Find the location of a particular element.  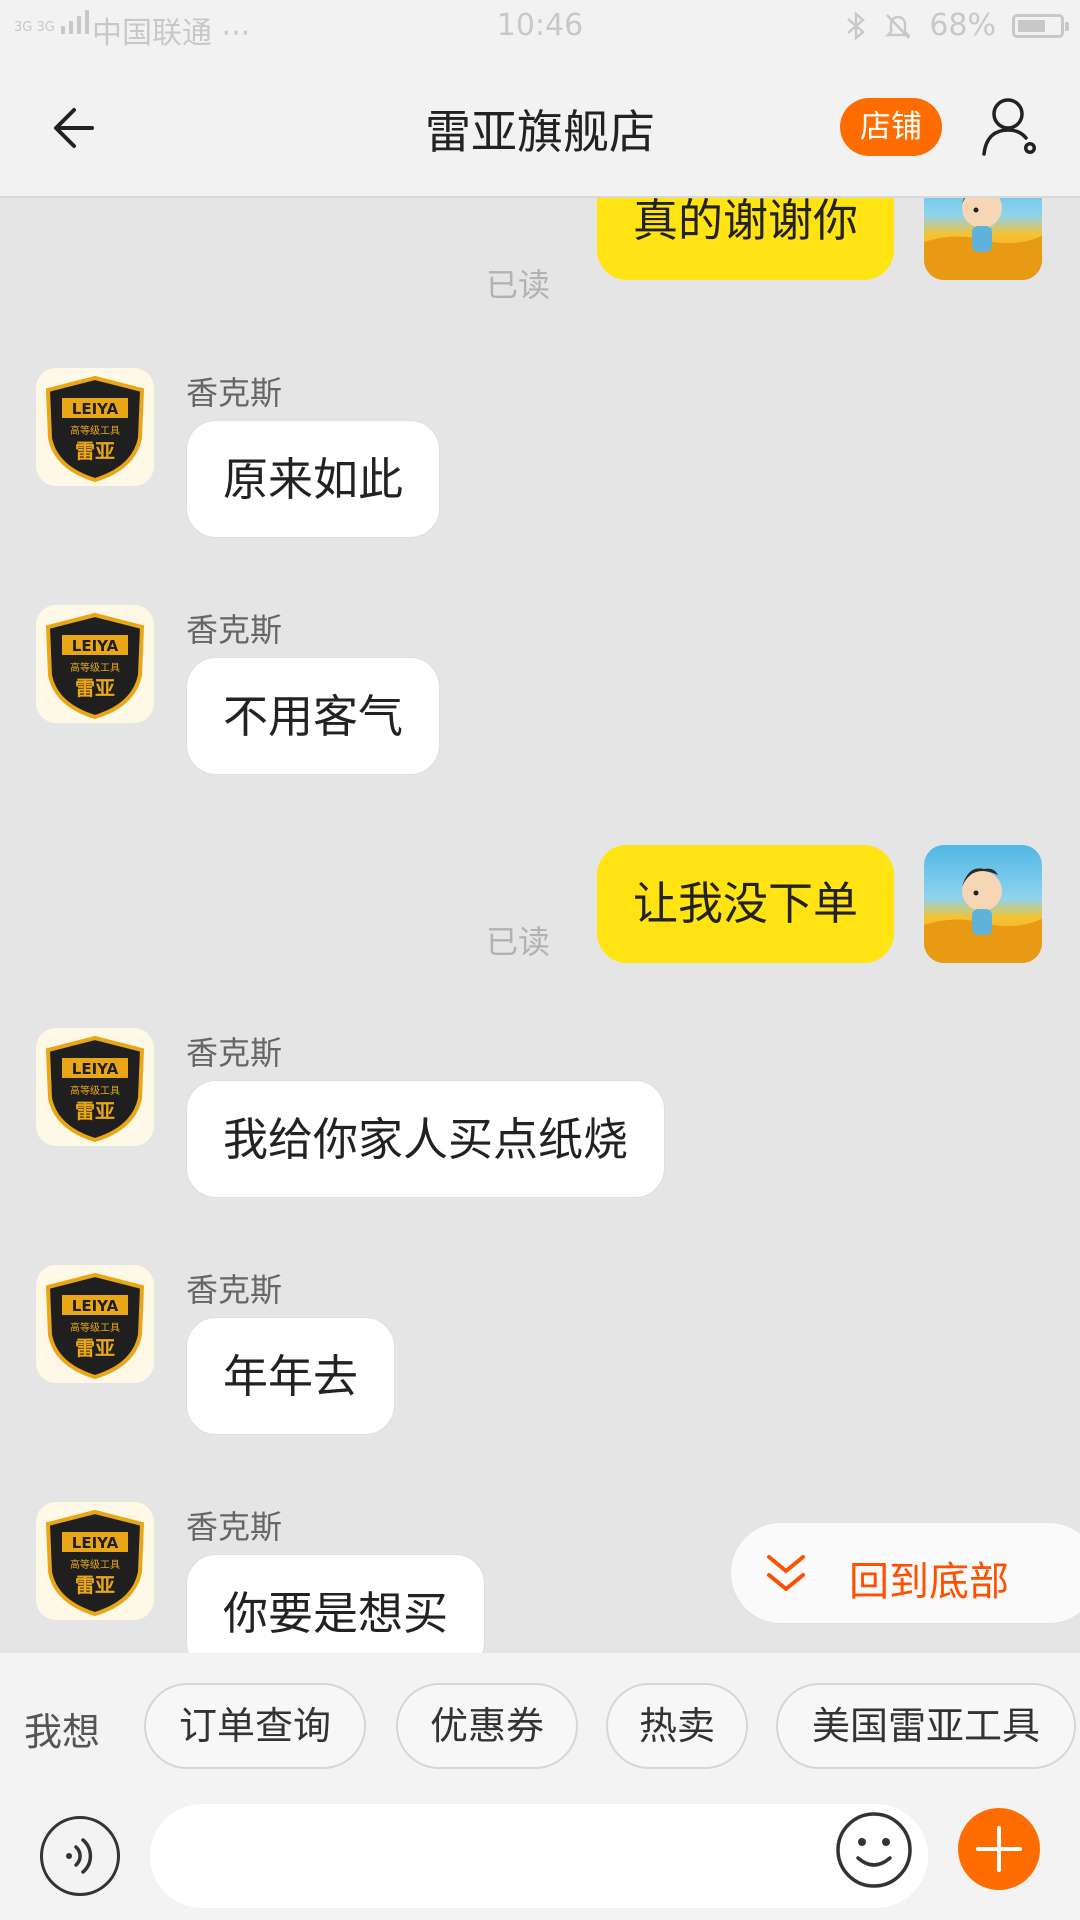

voice-input-button is located at coordinates (80, 1856).